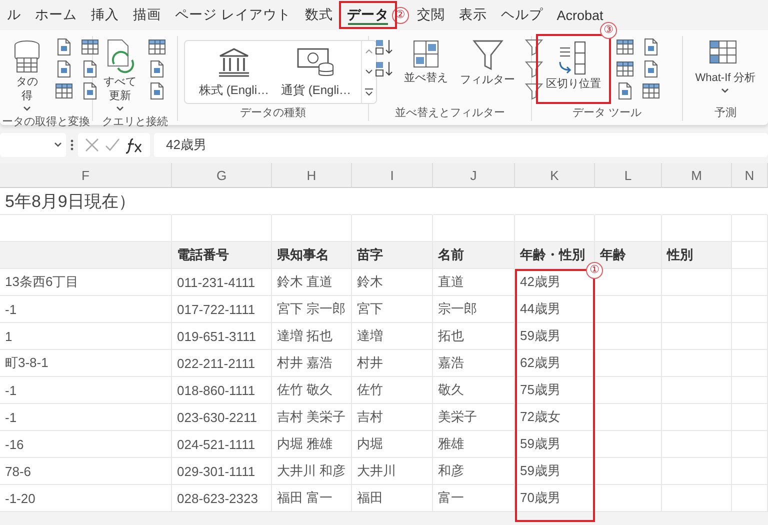 The height and width of the screenshot is (525, 768). Describe the element at coordinates (312, 444) in the screenshot. I see `table-cell: 内堀 雅雄` at that location.